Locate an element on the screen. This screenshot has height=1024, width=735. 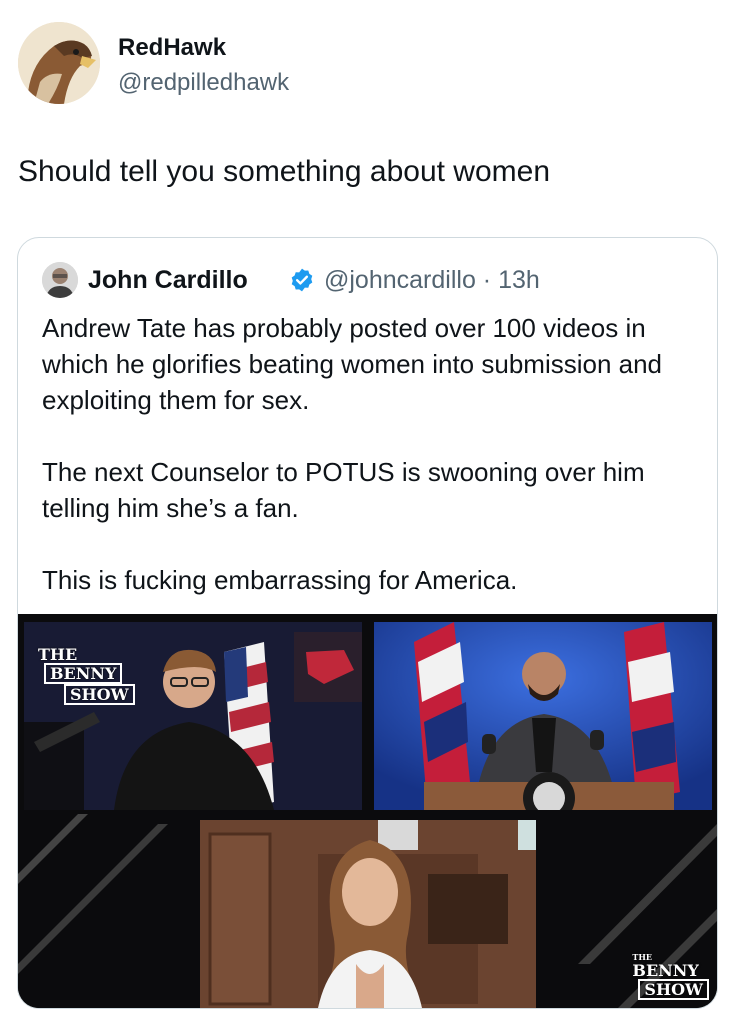
benny-show-logo-top: THE BENNY SHOW is located at coordinates (88, 675).